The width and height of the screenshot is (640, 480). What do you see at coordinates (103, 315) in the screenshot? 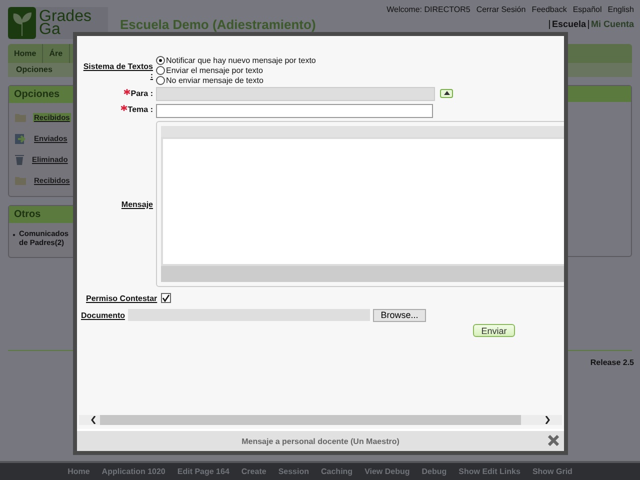
I see `field-label: Documento` at bounding box center [103, 315].